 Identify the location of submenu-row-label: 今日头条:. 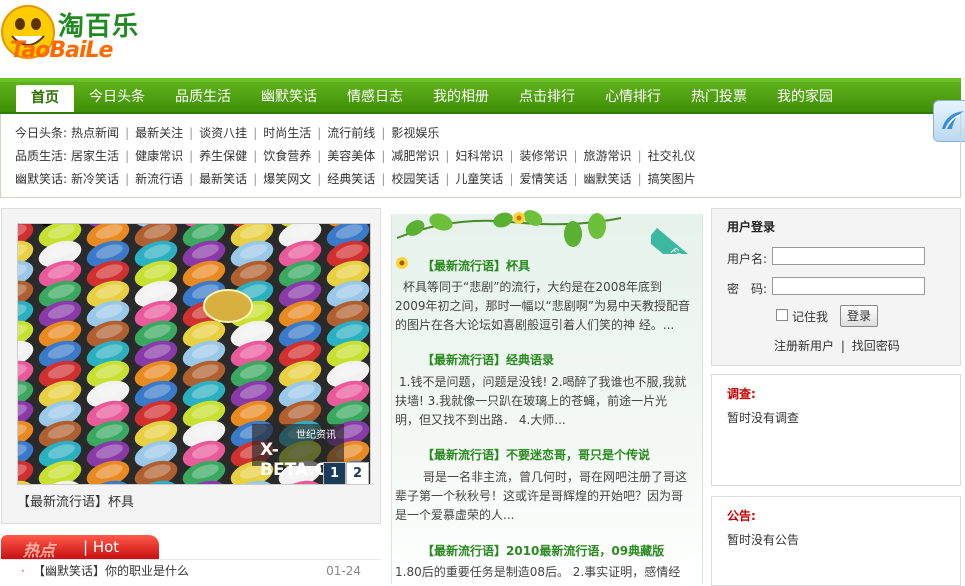
(41, 133).